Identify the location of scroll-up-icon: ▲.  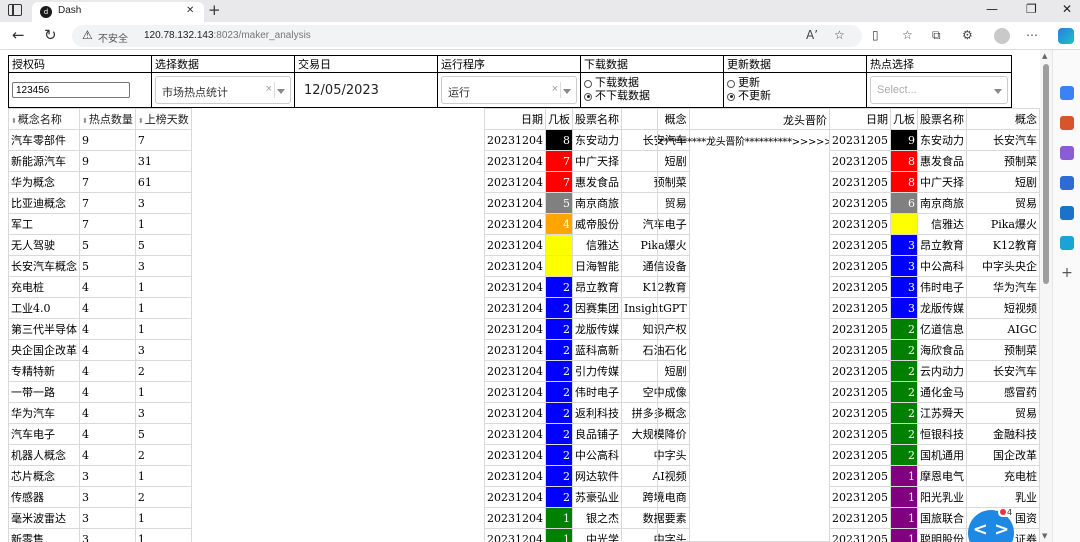
(1044, 56).